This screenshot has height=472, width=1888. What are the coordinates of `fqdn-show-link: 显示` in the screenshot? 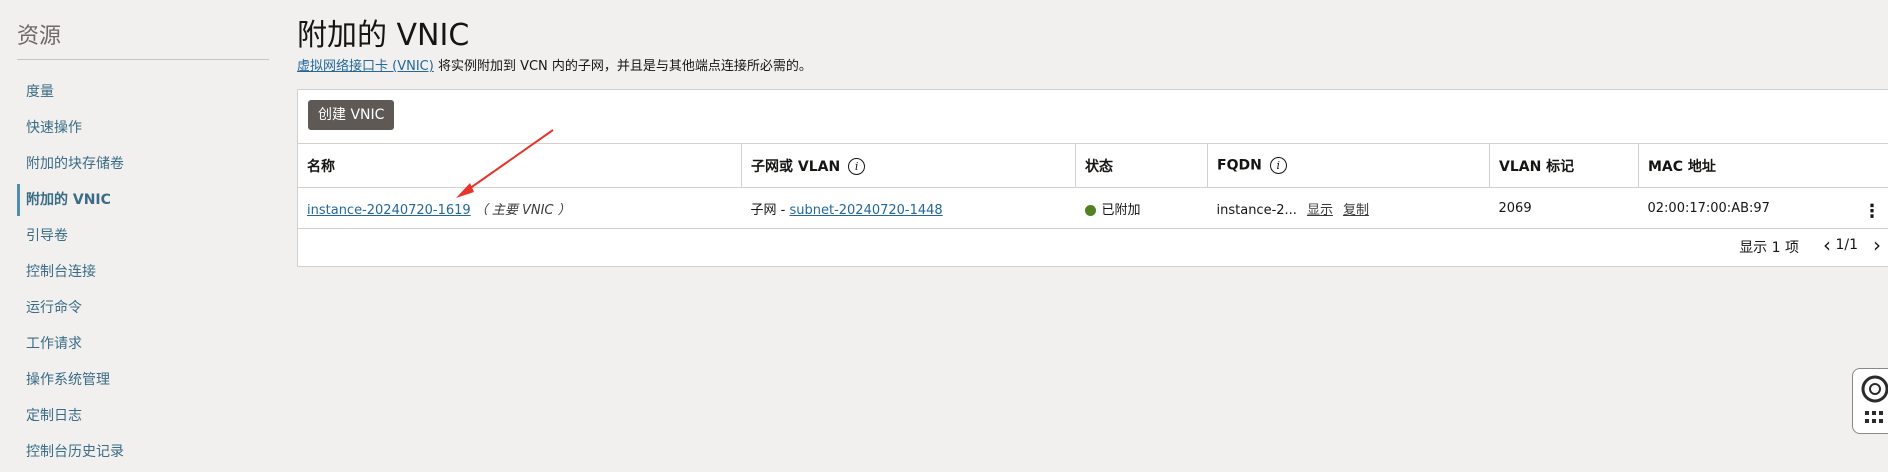 It's located at (1320, 210).